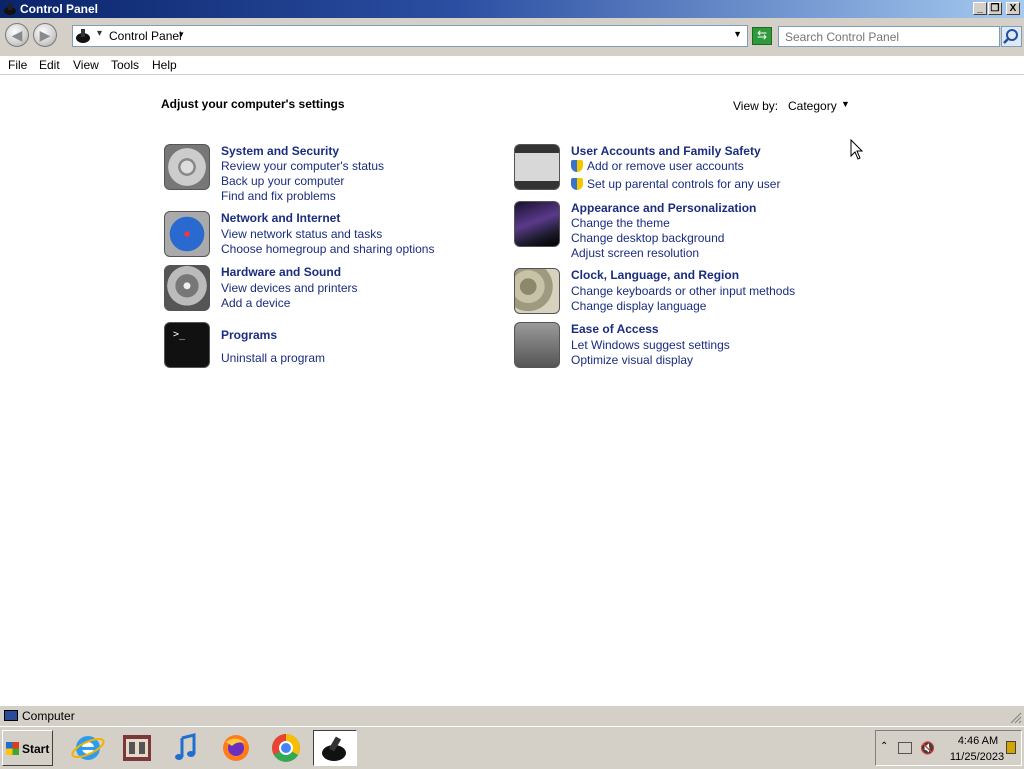 Image resolution: width=1024 pixels, height=769 pixels. Describe the element at coordinates (995, 8) in the screenshot. I see `maximize-button: ❐` at that location.